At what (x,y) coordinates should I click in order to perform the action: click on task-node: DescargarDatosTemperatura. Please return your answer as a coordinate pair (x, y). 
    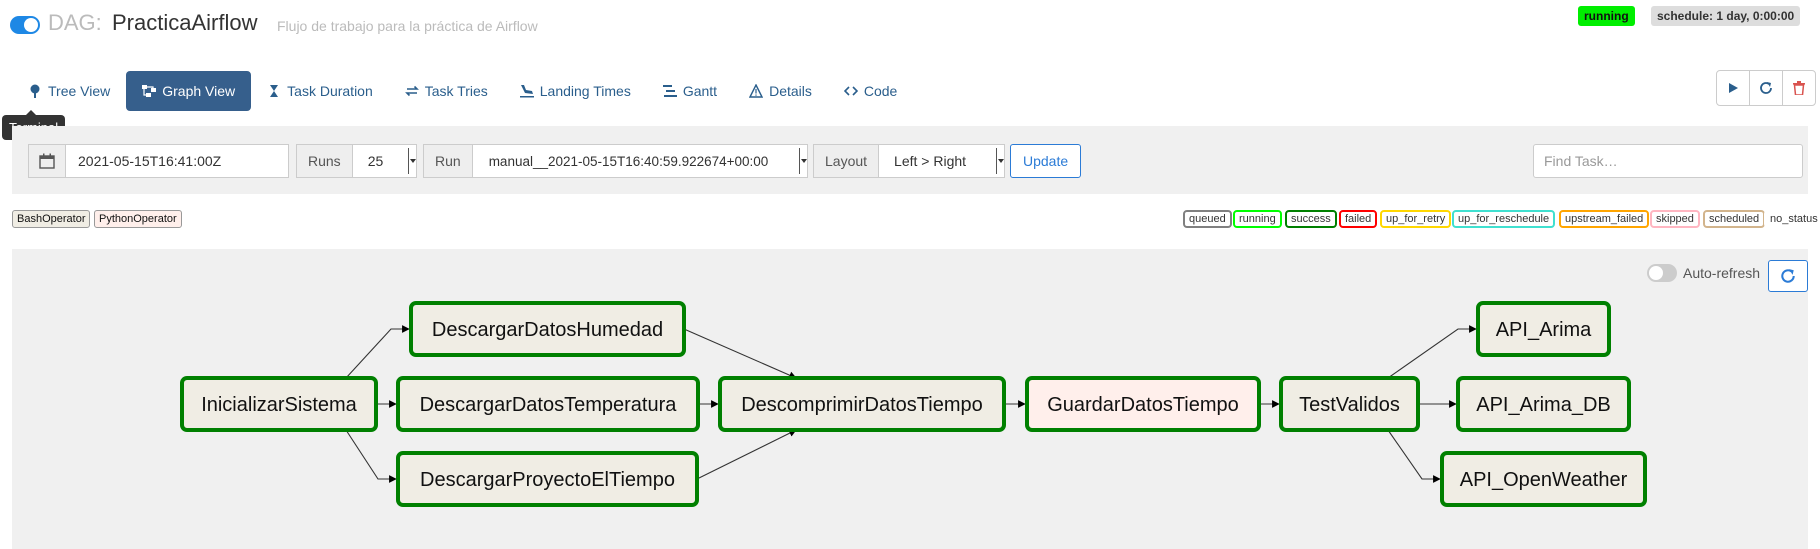
    Looking at the image, I should click on (548, 404).